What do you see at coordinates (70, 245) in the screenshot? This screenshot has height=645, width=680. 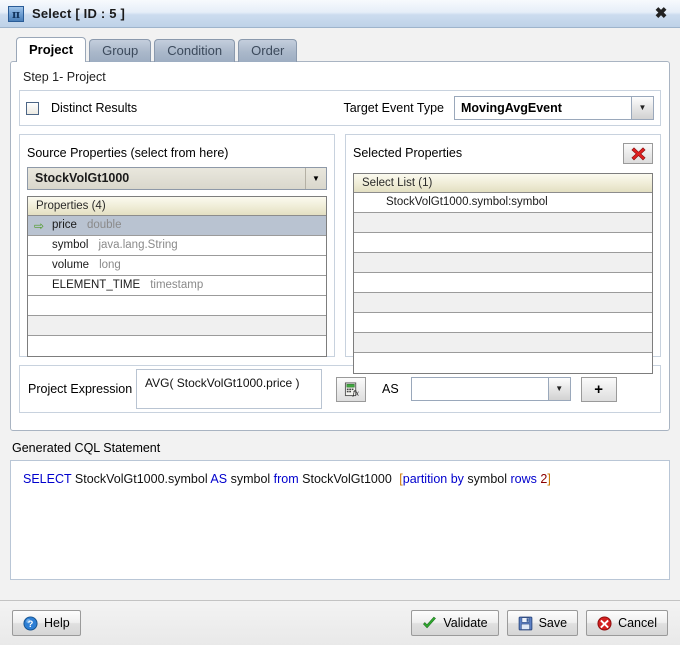 I see `property-name: symbol` at bounding box center [70, 245].